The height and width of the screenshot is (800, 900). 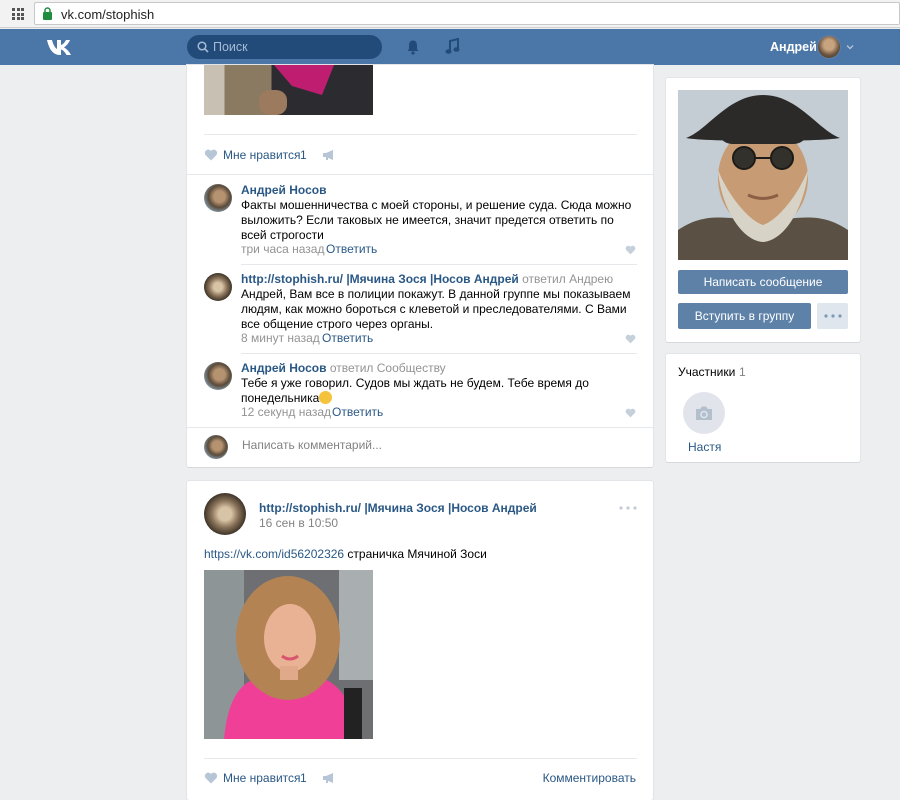 What do you see at coordinates (742, 372) in the screenshot?
I see `members-count: 1` at bounding box center [742, 372].